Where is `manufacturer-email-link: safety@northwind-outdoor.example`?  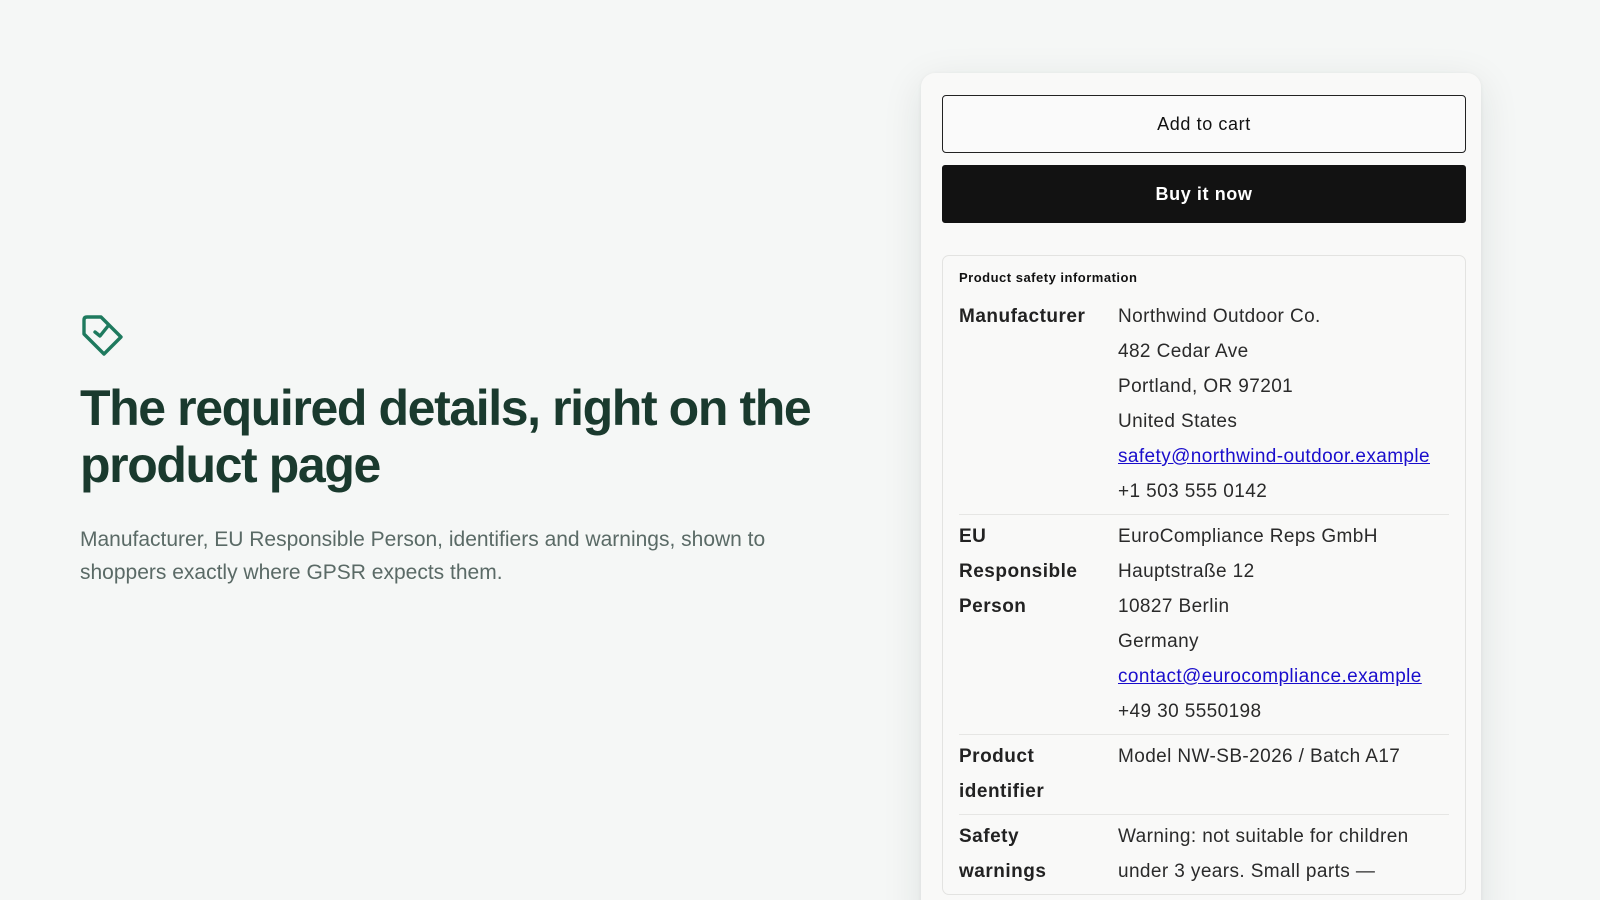
manufacturer-email-link: safety@northwind-outdoor.example is located at coordinates (1274, 456).